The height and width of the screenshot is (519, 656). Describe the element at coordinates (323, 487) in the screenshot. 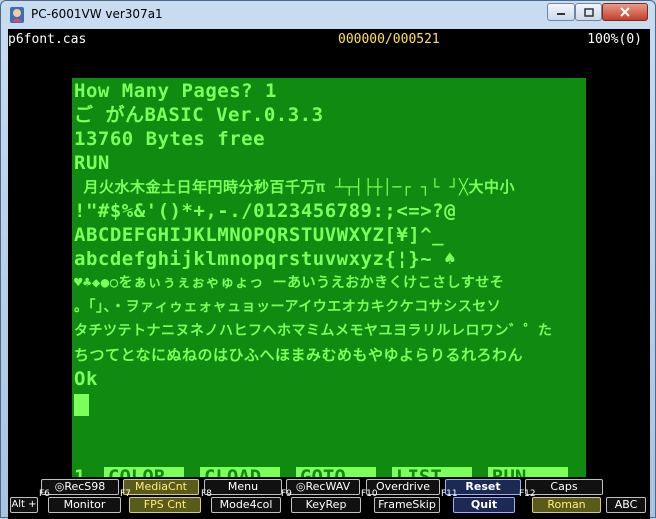

I see `rec-wav-button: ◎RecWAV` at that location.